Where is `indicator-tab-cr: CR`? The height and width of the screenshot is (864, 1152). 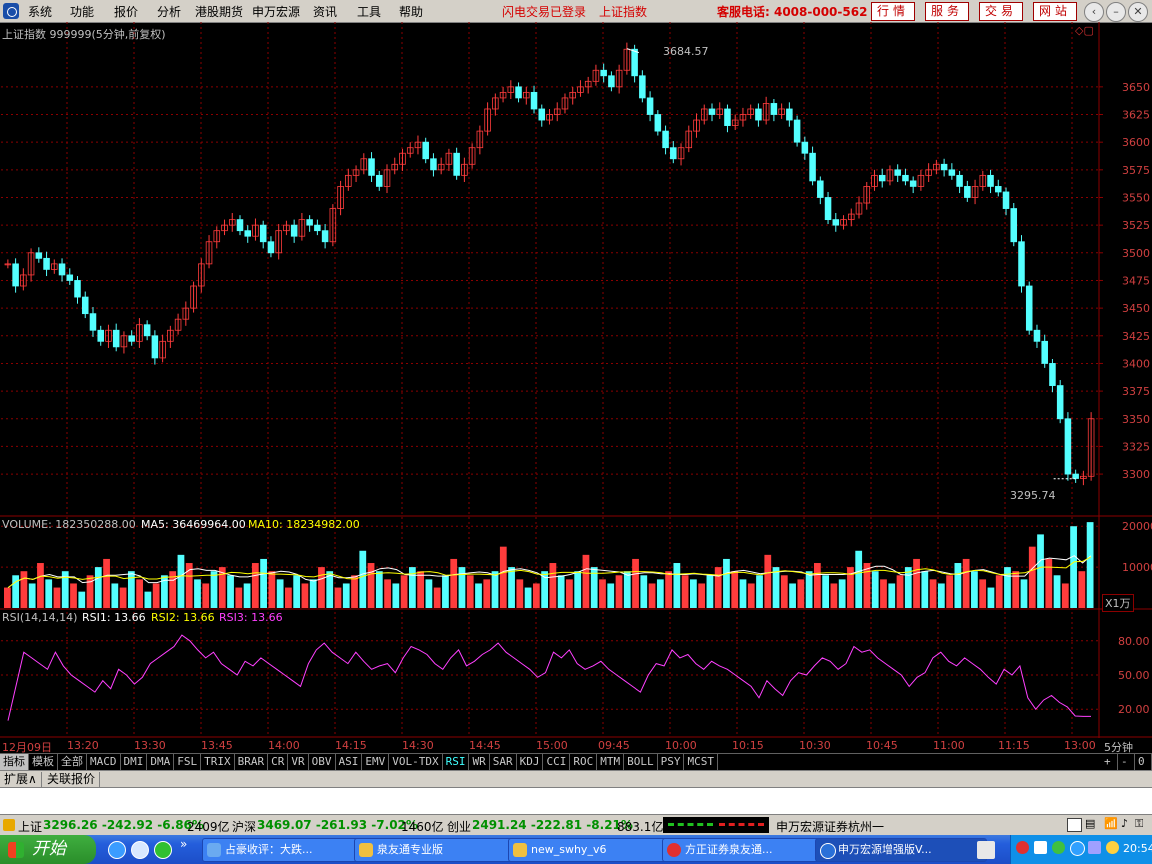
indicator-tab-cr: CR is located at coordinates (278, 762).